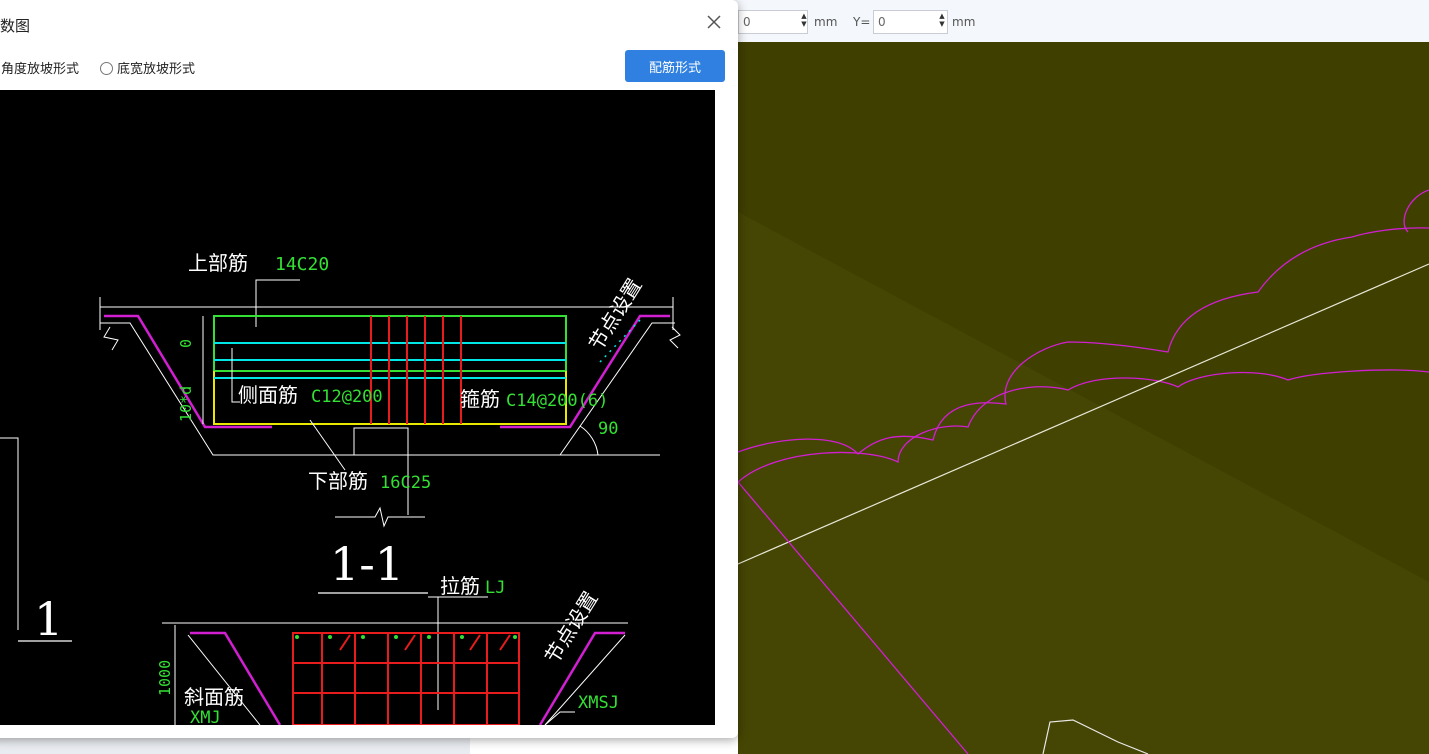 This screenshot has height=754, width=1429. Describe the element at coordinates (804, 21) in the screenshot. I see `x-spinner-icon: ▲ ▼` at that location.